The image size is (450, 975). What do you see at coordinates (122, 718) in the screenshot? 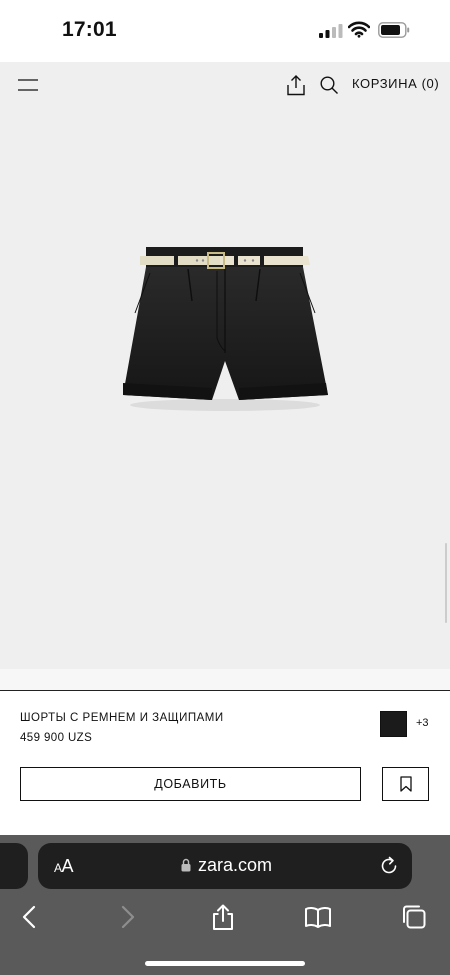
I see `product-name: ШОРТЫ С РЕМНЕМ И ЗАЩИПАМИ` at bounding box center [122, 718].